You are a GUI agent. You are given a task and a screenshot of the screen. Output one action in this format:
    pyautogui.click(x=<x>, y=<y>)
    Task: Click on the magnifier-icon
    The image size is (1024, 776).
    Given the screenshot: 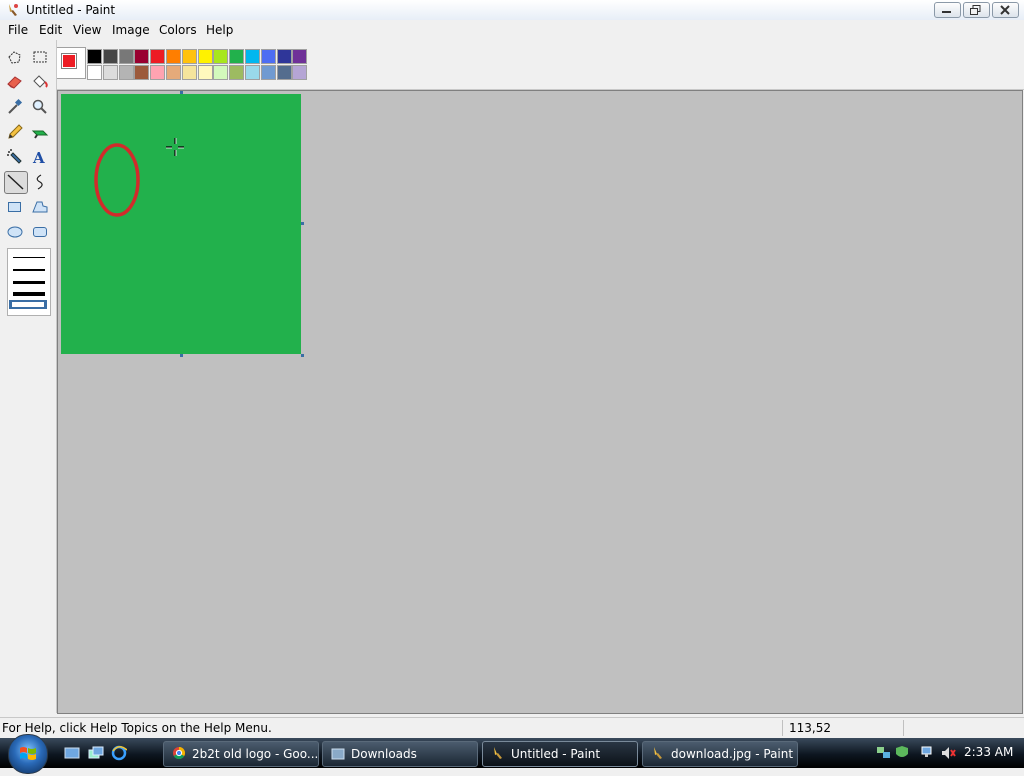 What is the action you would take?
    pyautogui.click(x=39, y=106)
    